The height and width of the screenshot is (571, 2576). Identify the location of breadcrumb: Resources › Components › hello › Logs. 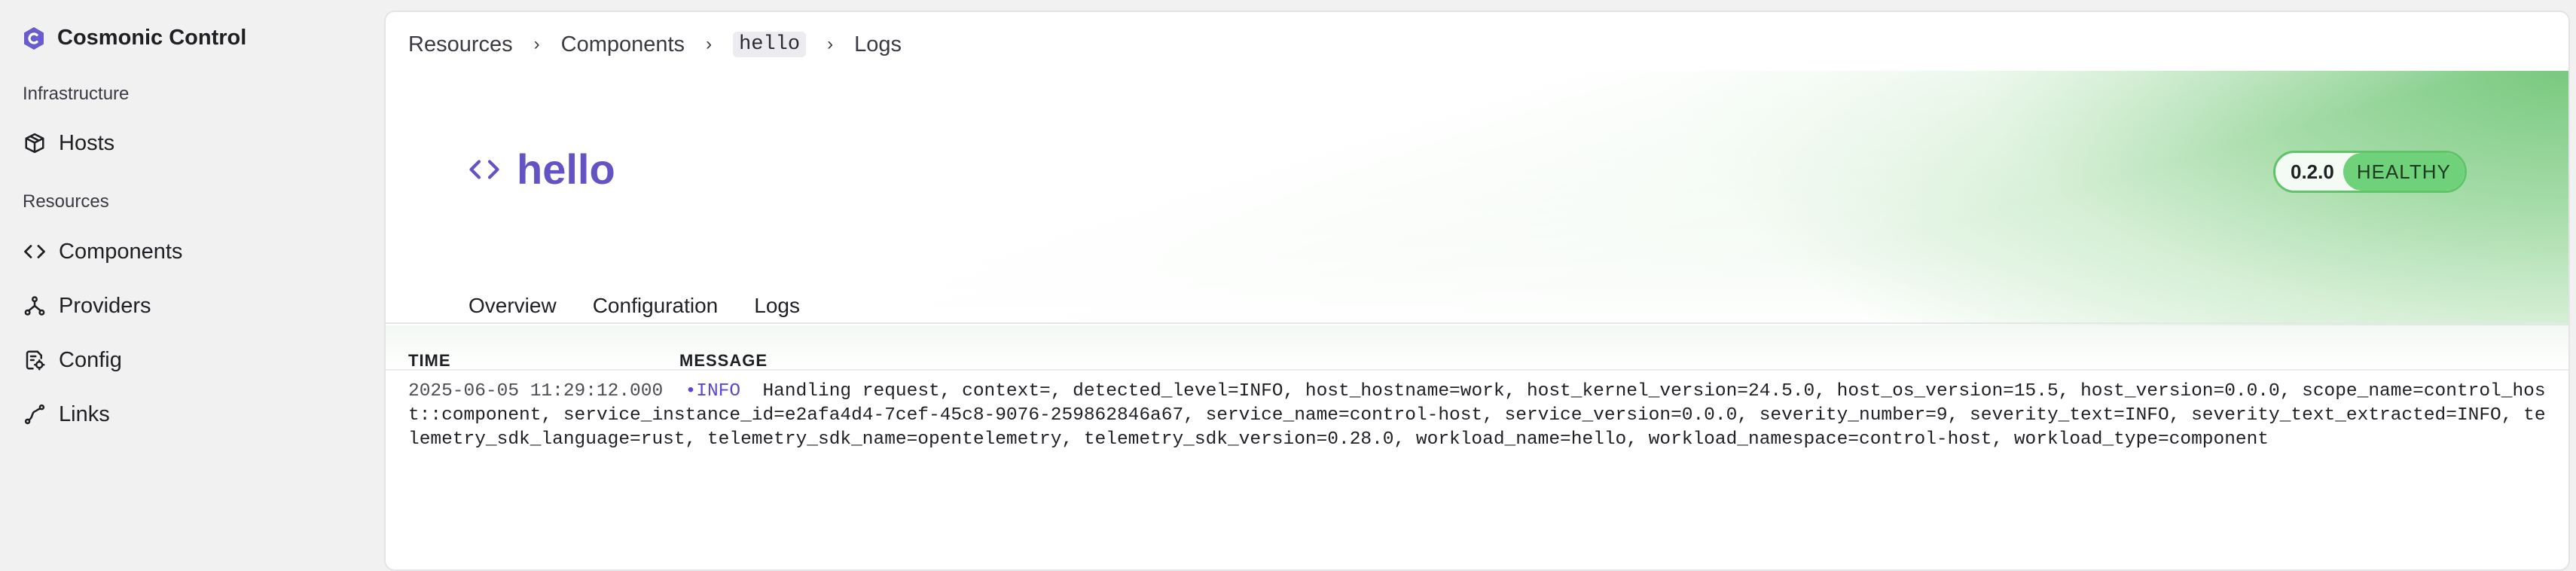
(655, 44).